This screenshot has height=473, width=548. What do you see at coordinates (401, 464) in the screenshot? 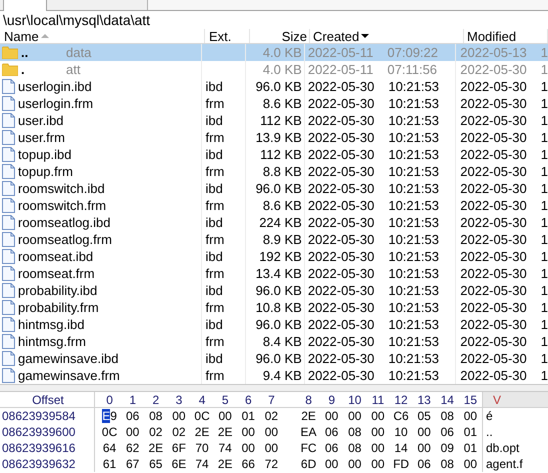
I see `hex-byte: FD` at bounding box center [401, 464].